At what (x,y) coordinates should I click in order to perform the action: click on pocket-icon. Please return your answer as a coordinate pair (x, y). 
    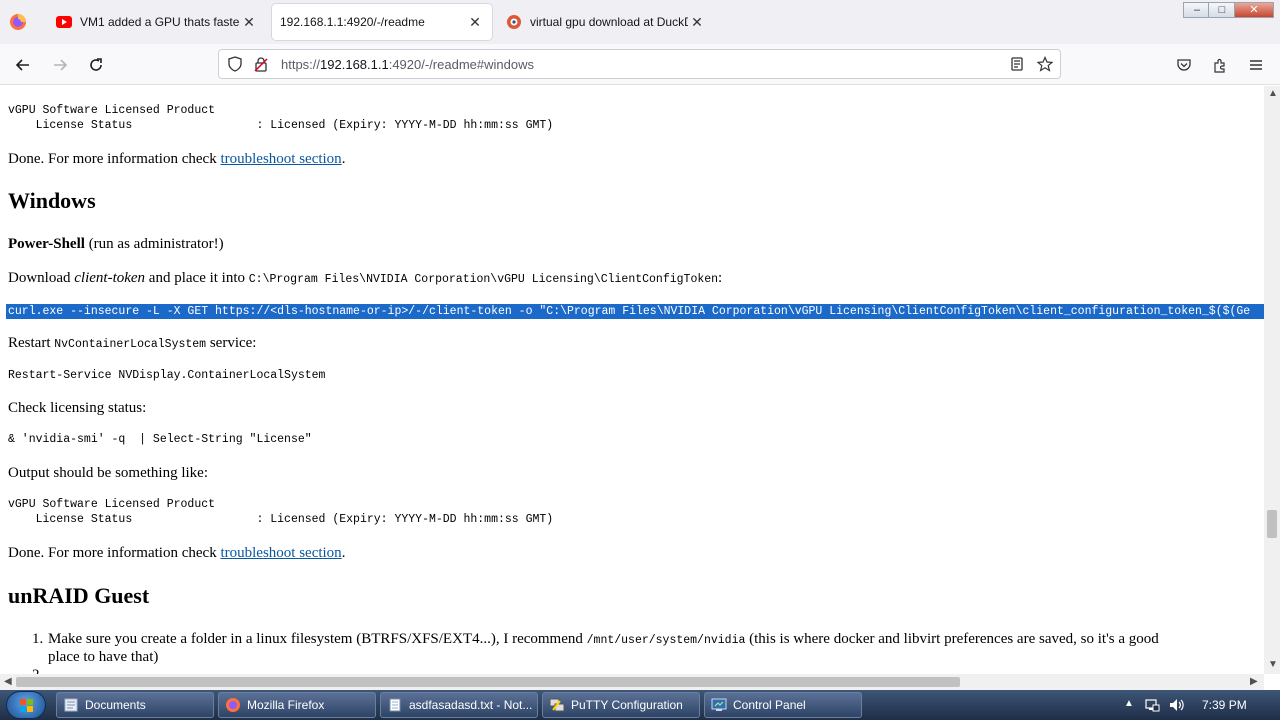
    Looking at the image, I should click on (1184, 65).